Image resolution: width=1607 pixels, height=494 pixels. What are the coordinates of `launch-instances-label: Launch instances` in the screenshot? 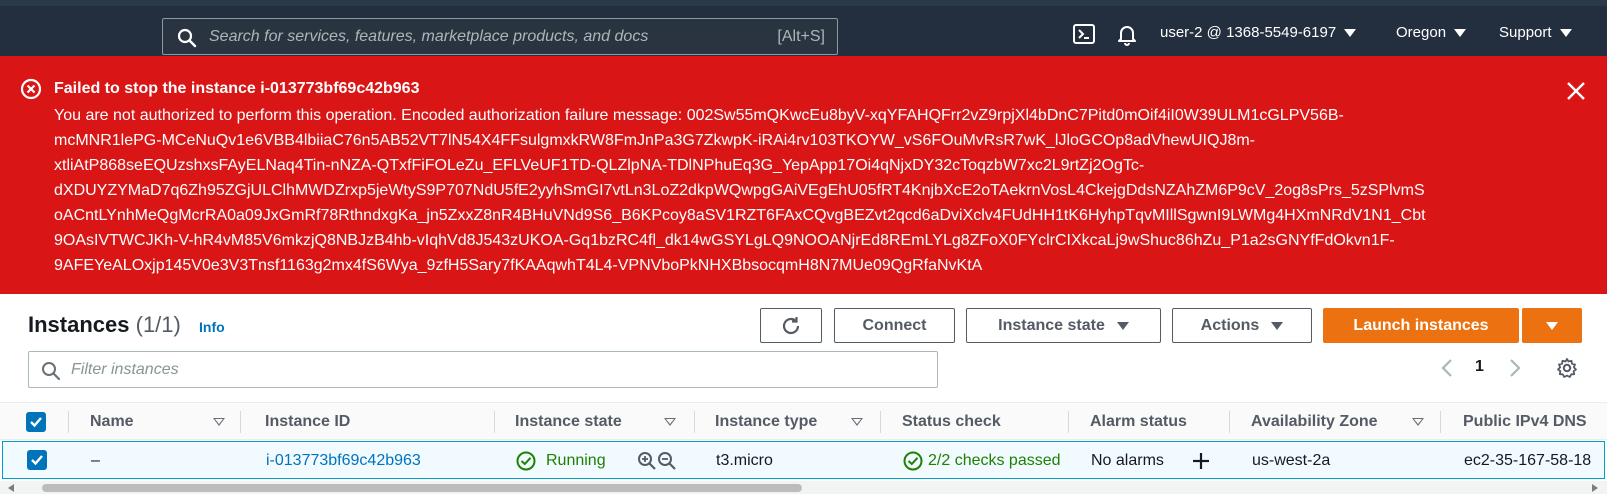 It's located at (1421, 325).